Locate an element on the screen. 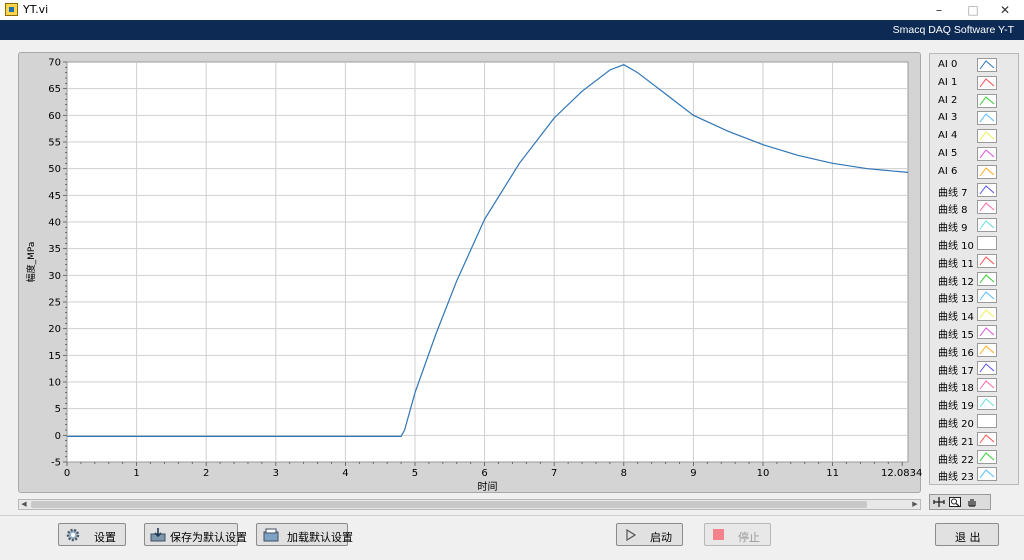 The width and height of the screenshot is (1024, 560). zoom-icon is located at coordinates (955, 502).